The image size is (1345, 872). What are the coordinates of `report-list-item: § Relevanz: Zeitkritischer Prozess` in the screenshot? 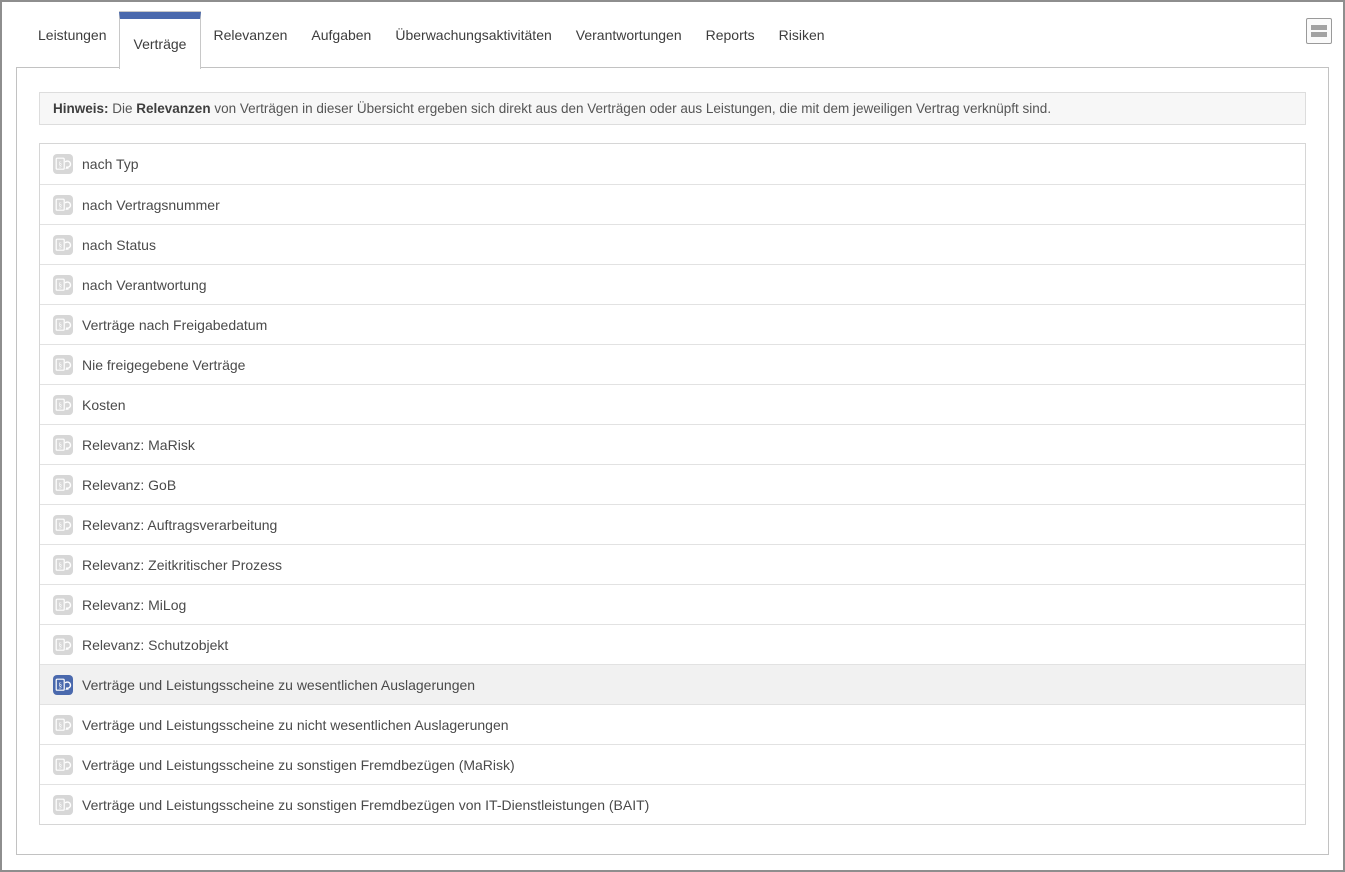 It's located at (672, 564).